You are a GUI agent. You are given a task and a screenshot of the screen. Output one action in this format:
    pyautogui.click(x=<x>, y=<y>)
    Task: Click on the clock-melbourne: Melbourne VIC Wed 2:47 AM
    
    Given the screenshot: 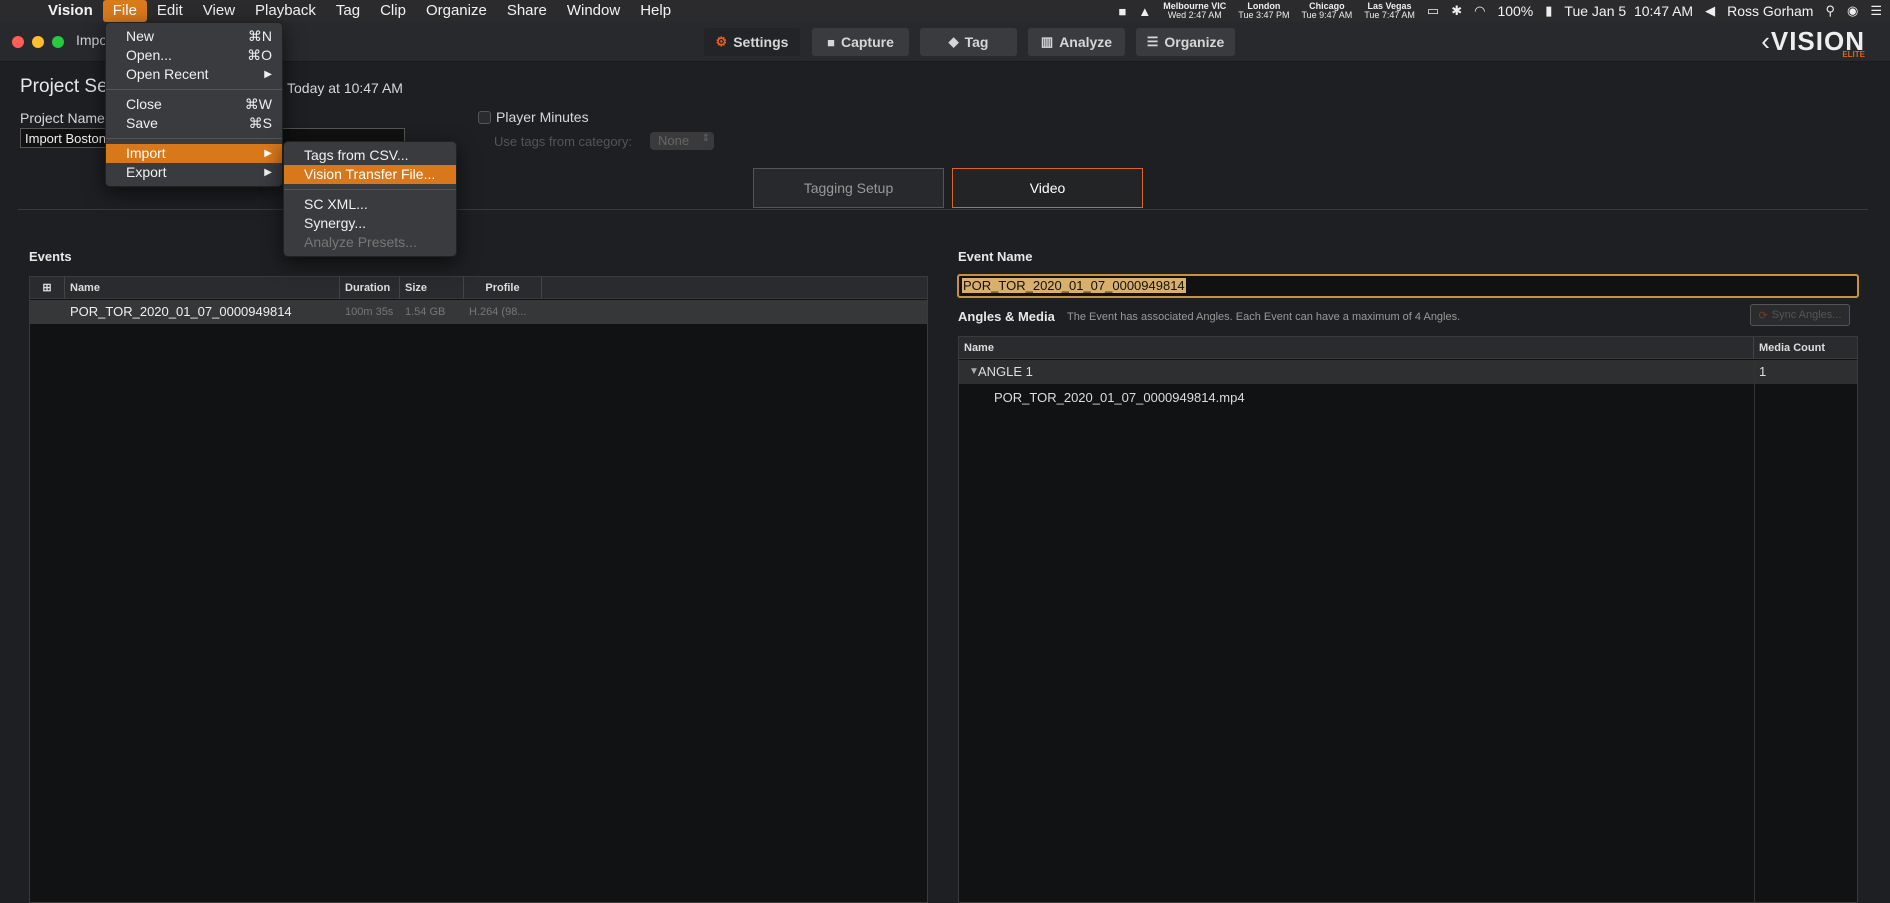 What is the action you would take?
    pyautogui.click(x=1194, y=11)
    